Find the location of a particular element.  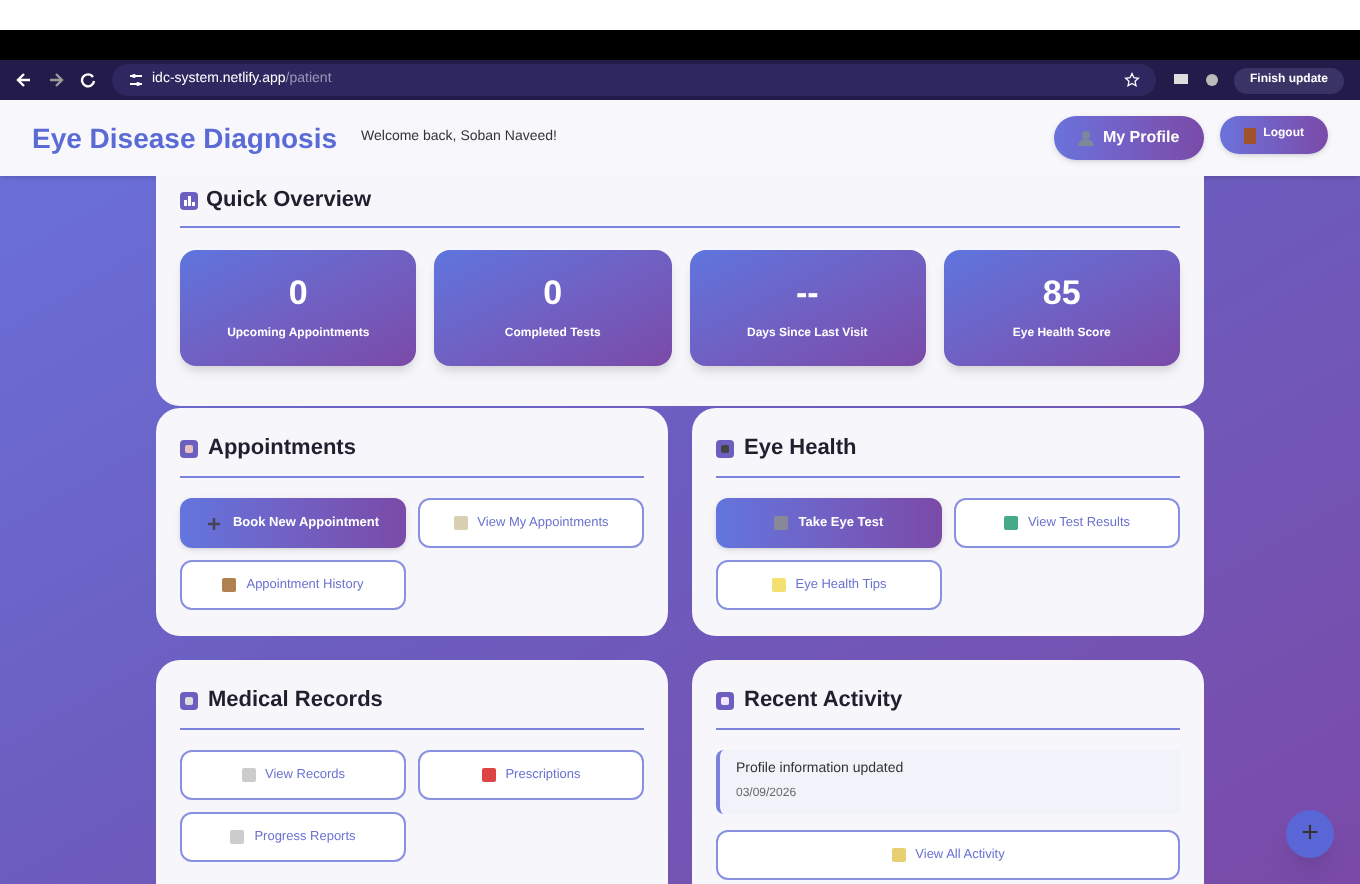

stat-value: 85 is located at coordinates (1061, 293).